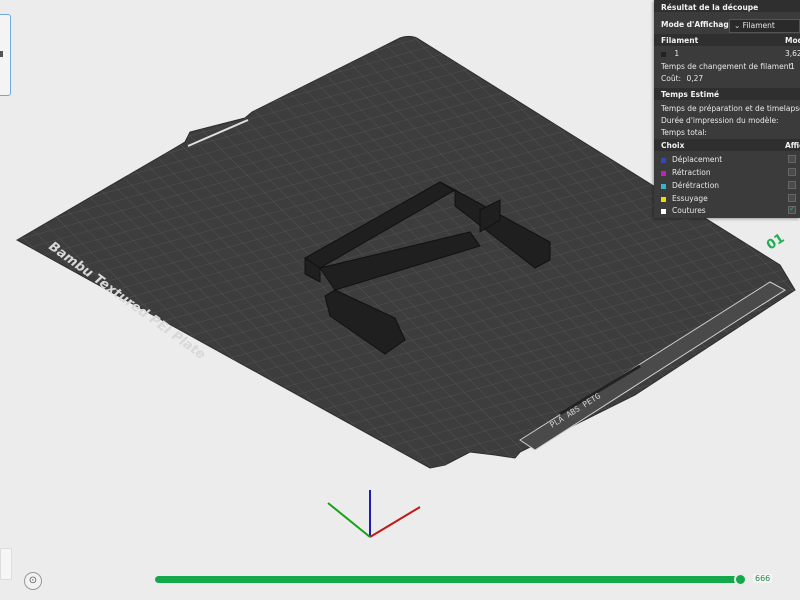  What do you see at coordinates (792, 209) in the screenshot?
I see `seams-visibility-checkbox` at bounding box center [792, 209].